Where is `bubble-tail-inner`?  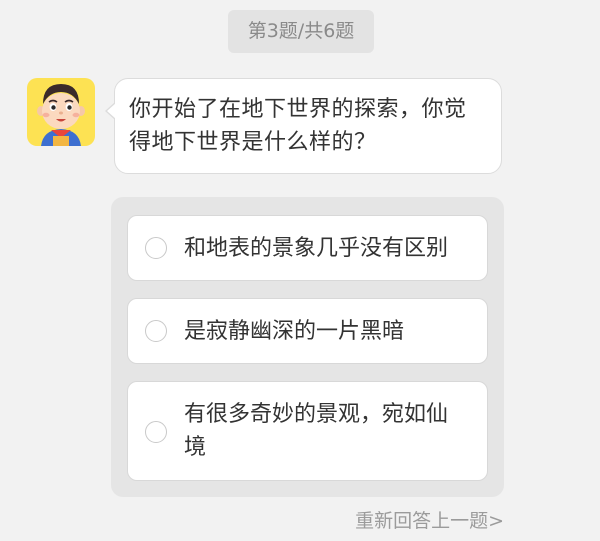
bubble-tail-inner is located at coordinates (111, 111).